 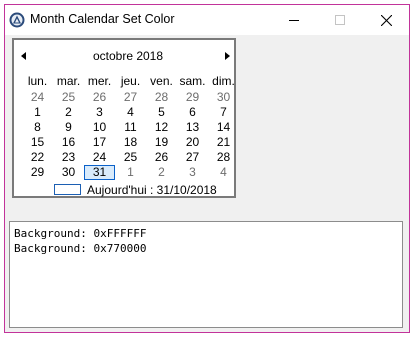 What do you see at coordinates (223, 172) in the screenshot?
I see `adjacent-month-day-cell: 4` at bounding box center [223, 172].